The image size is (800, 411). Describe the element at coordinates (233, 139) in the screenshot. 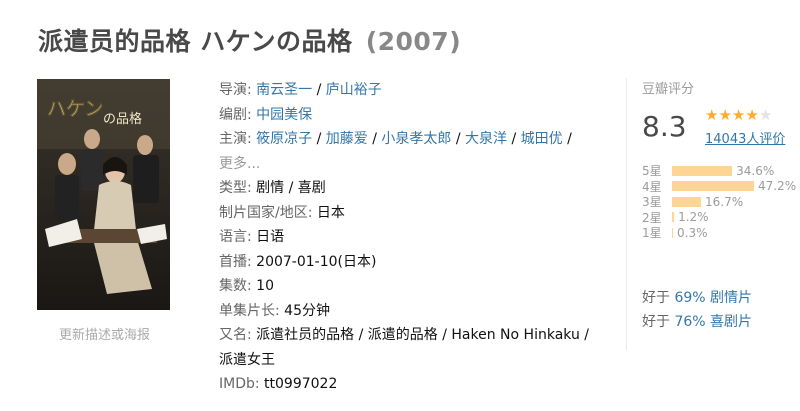

I see `cast-key: 主演` at that location.